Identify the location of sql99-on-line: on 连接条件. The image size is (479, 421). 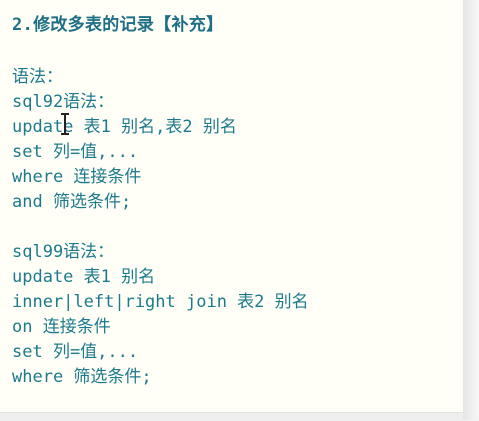
(61, 327).